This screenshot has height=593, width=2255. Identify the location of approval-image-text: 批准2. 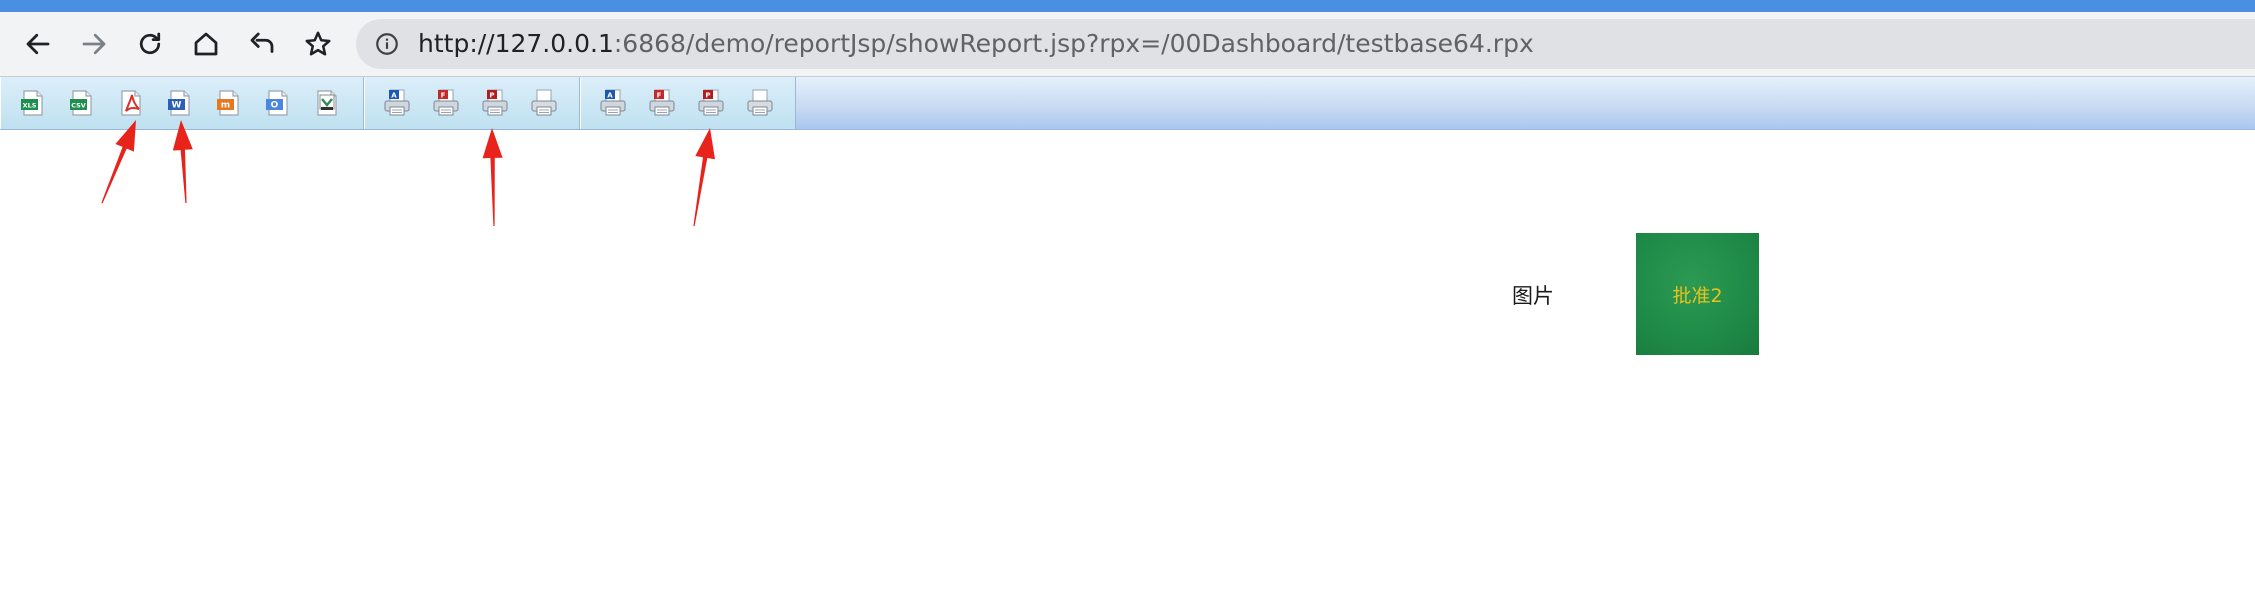
(1697, 295).